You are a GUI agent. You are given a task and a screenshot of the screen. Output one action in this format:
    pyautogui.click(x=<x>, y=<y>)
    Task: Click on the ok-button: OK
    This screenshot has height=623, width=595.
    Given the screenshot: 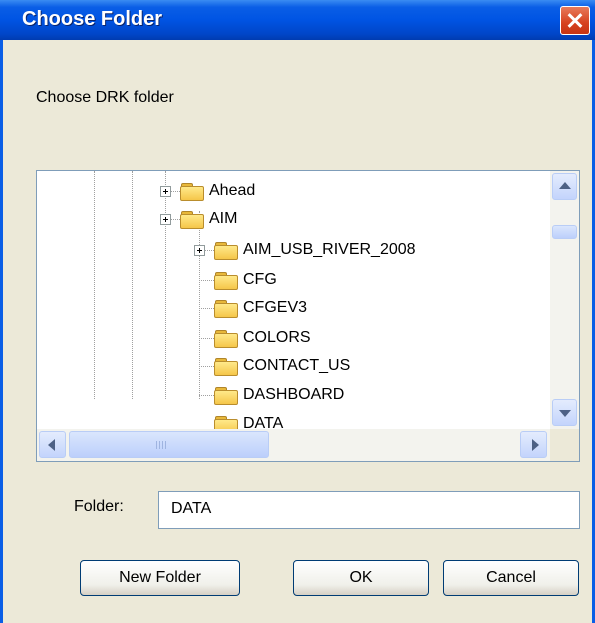 What is the action you would take?
    pyautogui.click(x=361, y=578)
    